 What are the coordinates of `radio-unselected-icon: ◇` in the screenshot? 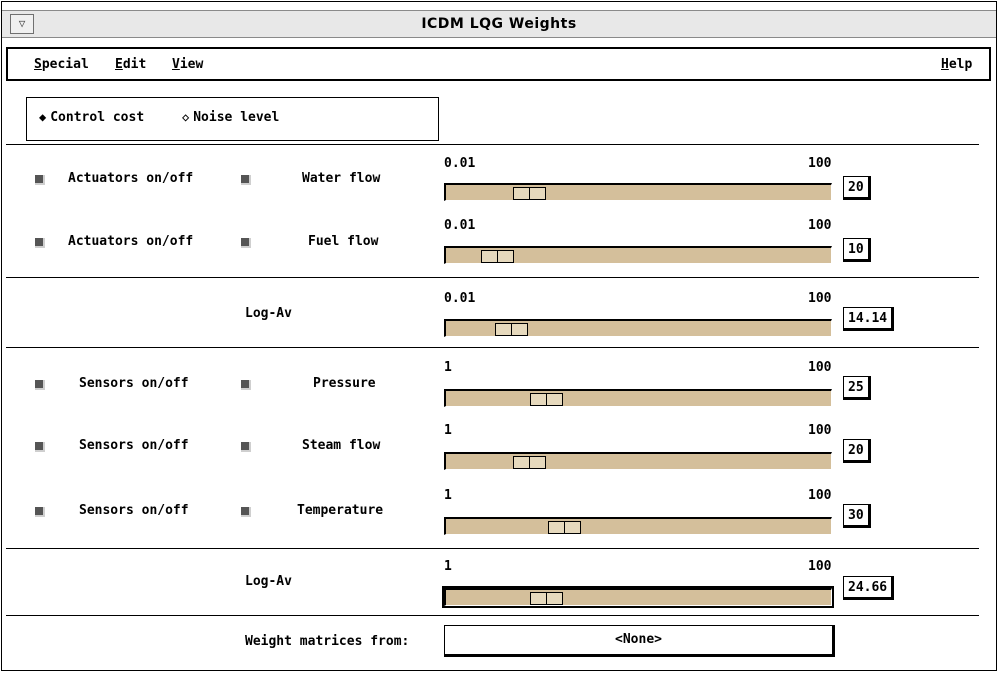 It's located at (186, 117).